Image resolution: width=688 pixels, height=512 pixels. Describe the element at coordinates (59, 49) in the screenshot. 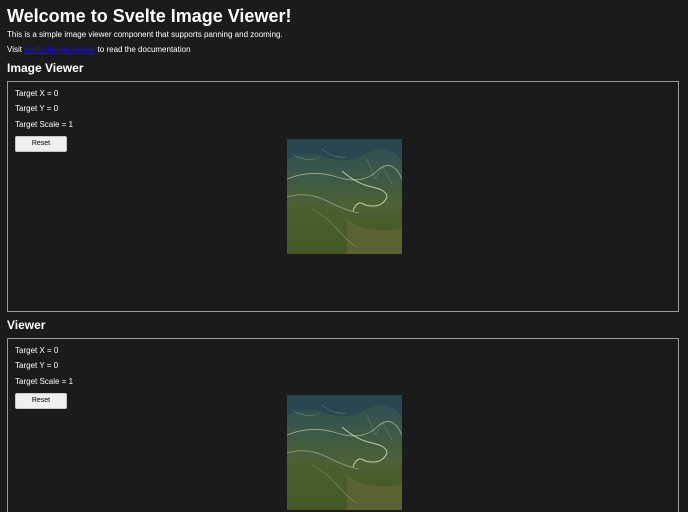

I see `documentation-link: svelte-image-viewer` at that location.